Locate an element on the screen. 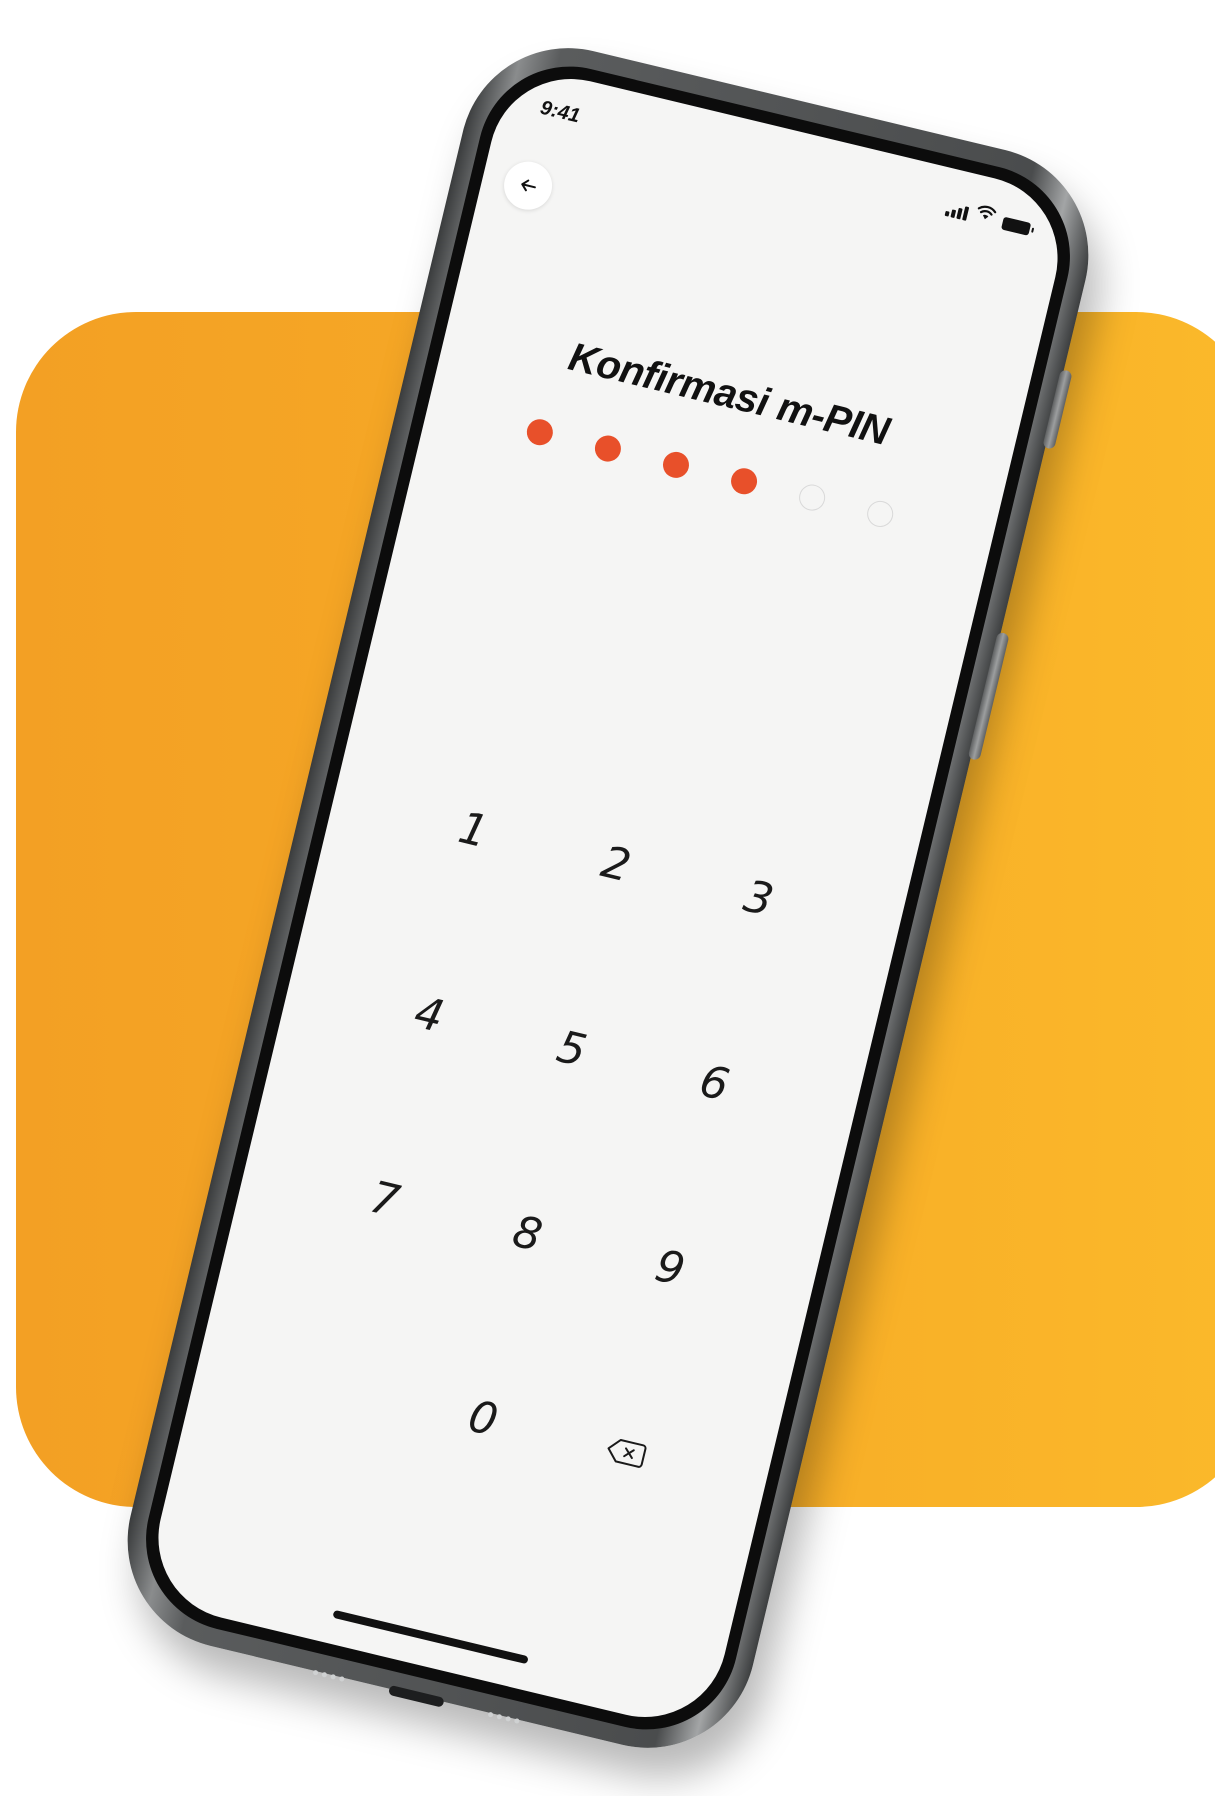  status-icons is located at coordinates (988, 216).